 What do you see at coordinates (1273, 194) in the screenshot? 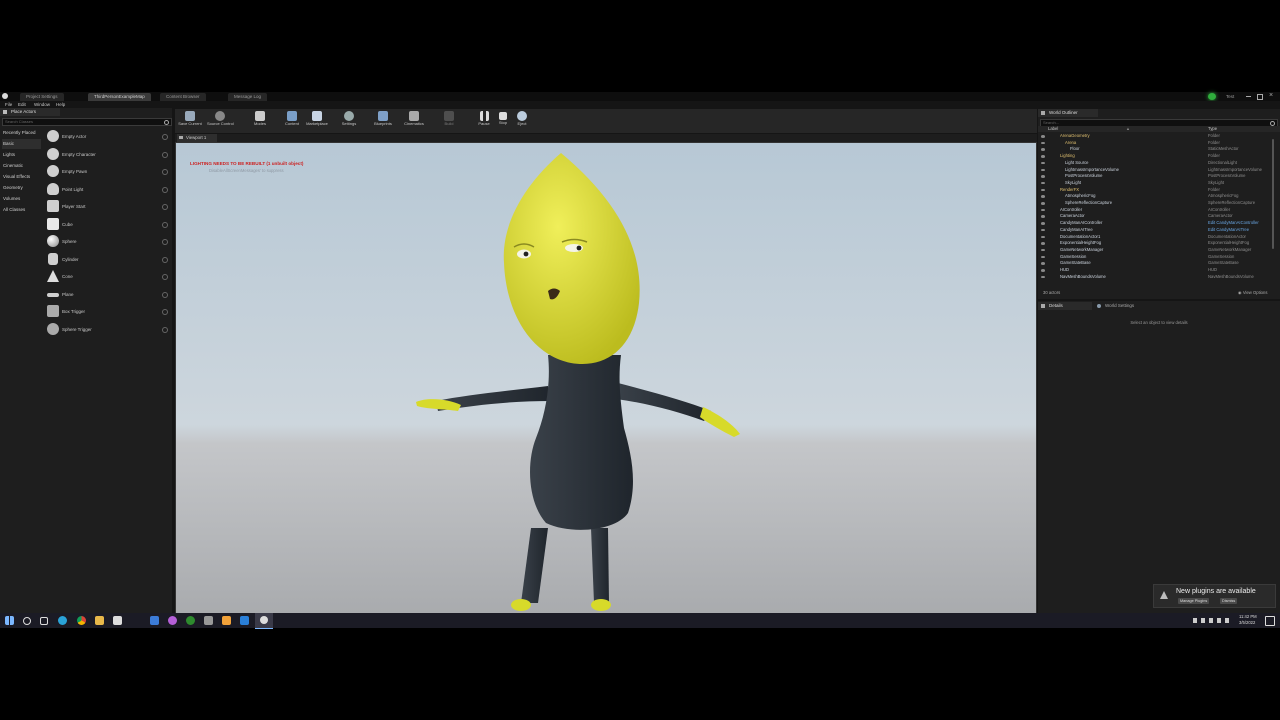
I see `outliner-scrollbar` at bounding box center [1273, 194].